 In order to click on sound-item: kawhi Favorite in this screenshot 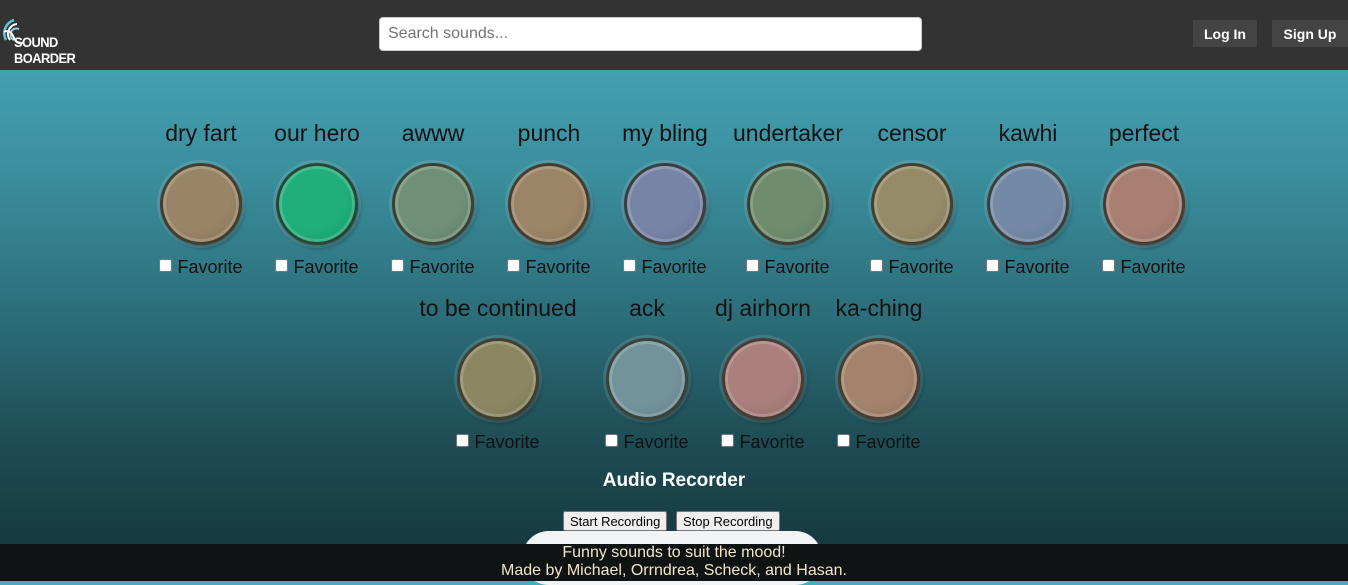, I will do `click(1028, 197)`.